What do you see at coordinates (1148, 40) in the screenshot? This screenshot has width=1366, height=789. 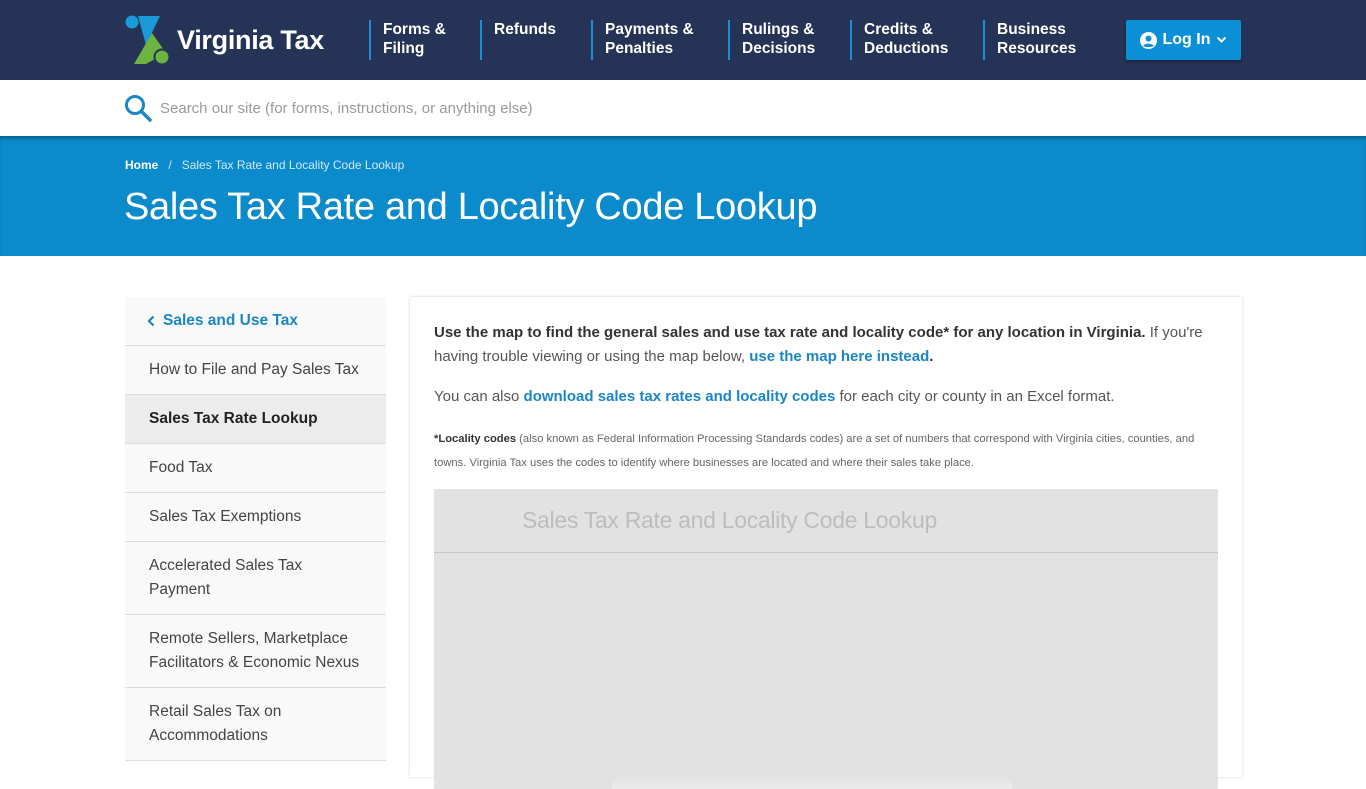 I see `user-circle-icon` at bounding box center [1148, 40].